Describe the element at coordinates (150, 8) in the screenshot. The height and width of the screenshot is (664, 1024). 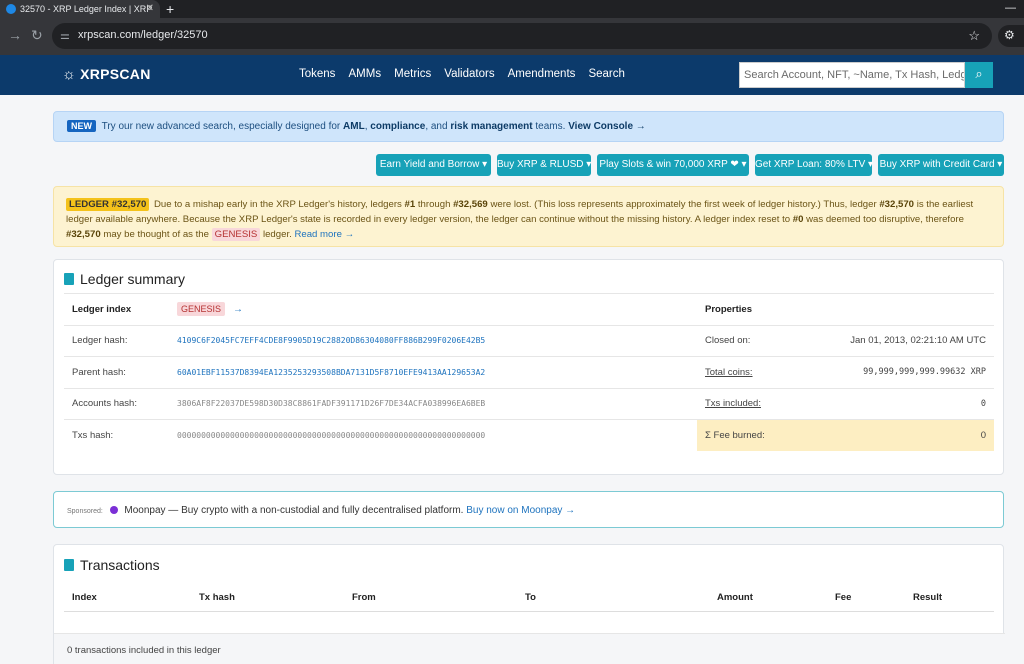
I see `tab-close-icon: ✕` at that location.